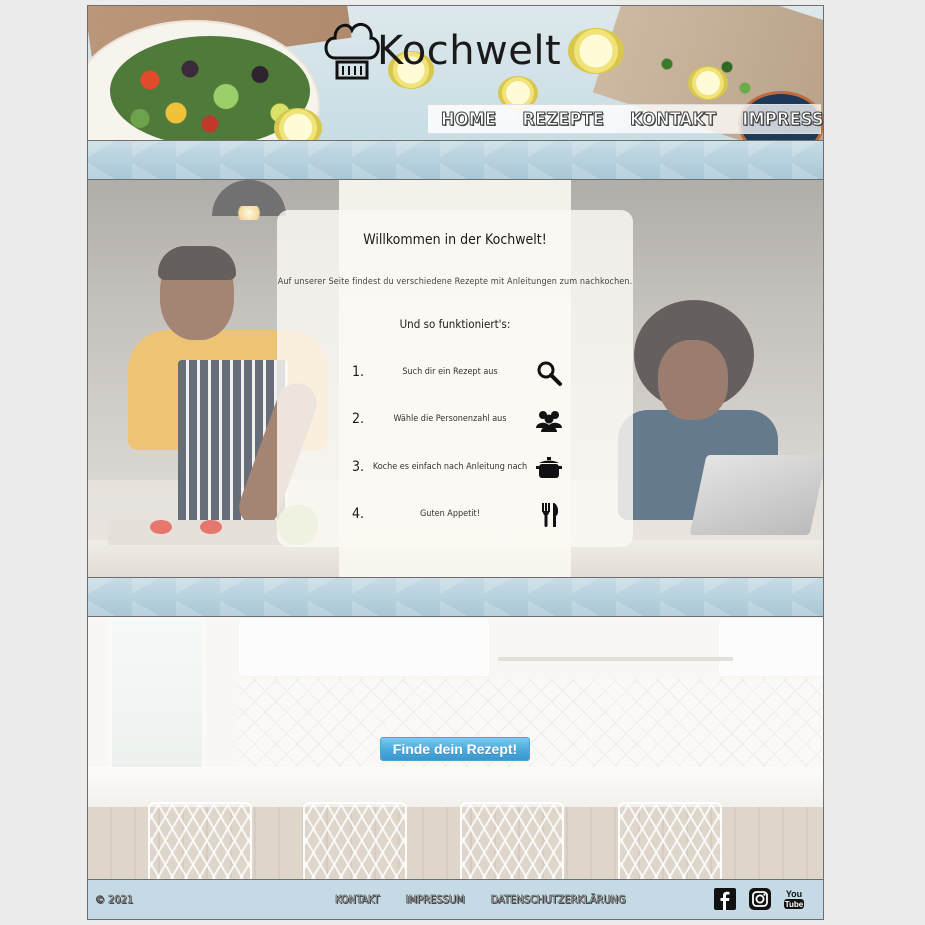  Describe the element at coordinates (549, 467) in the screenshot. I see `pot-icon` at that location.